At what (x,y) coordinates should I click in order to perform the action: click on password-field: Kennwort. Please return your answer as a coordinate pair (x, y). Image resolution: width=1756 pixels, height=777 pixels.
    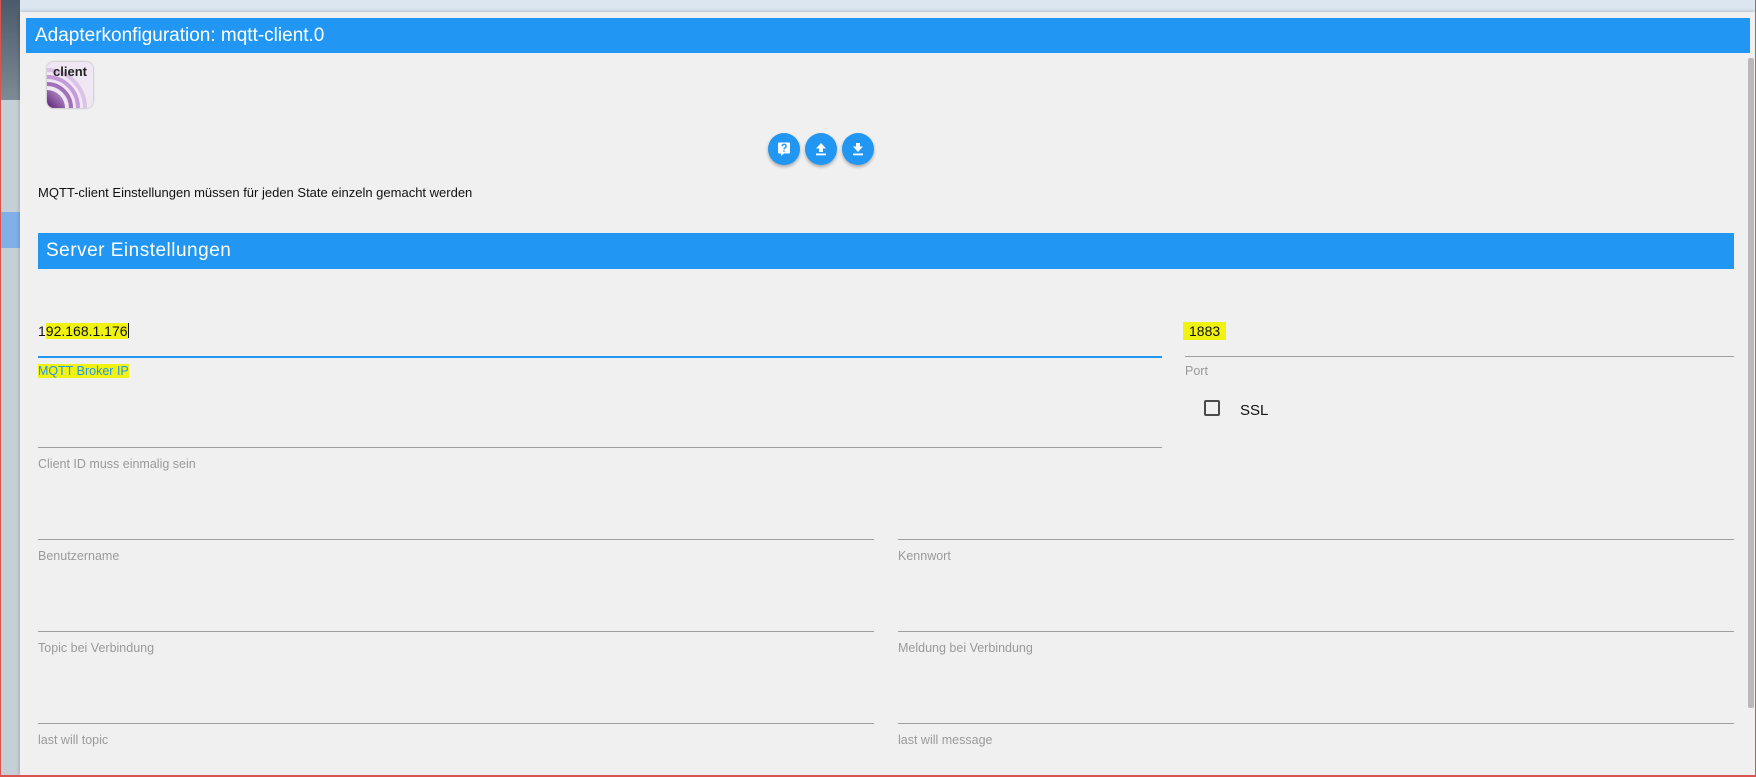
    Looking at the image, I should click on (1316, 536).